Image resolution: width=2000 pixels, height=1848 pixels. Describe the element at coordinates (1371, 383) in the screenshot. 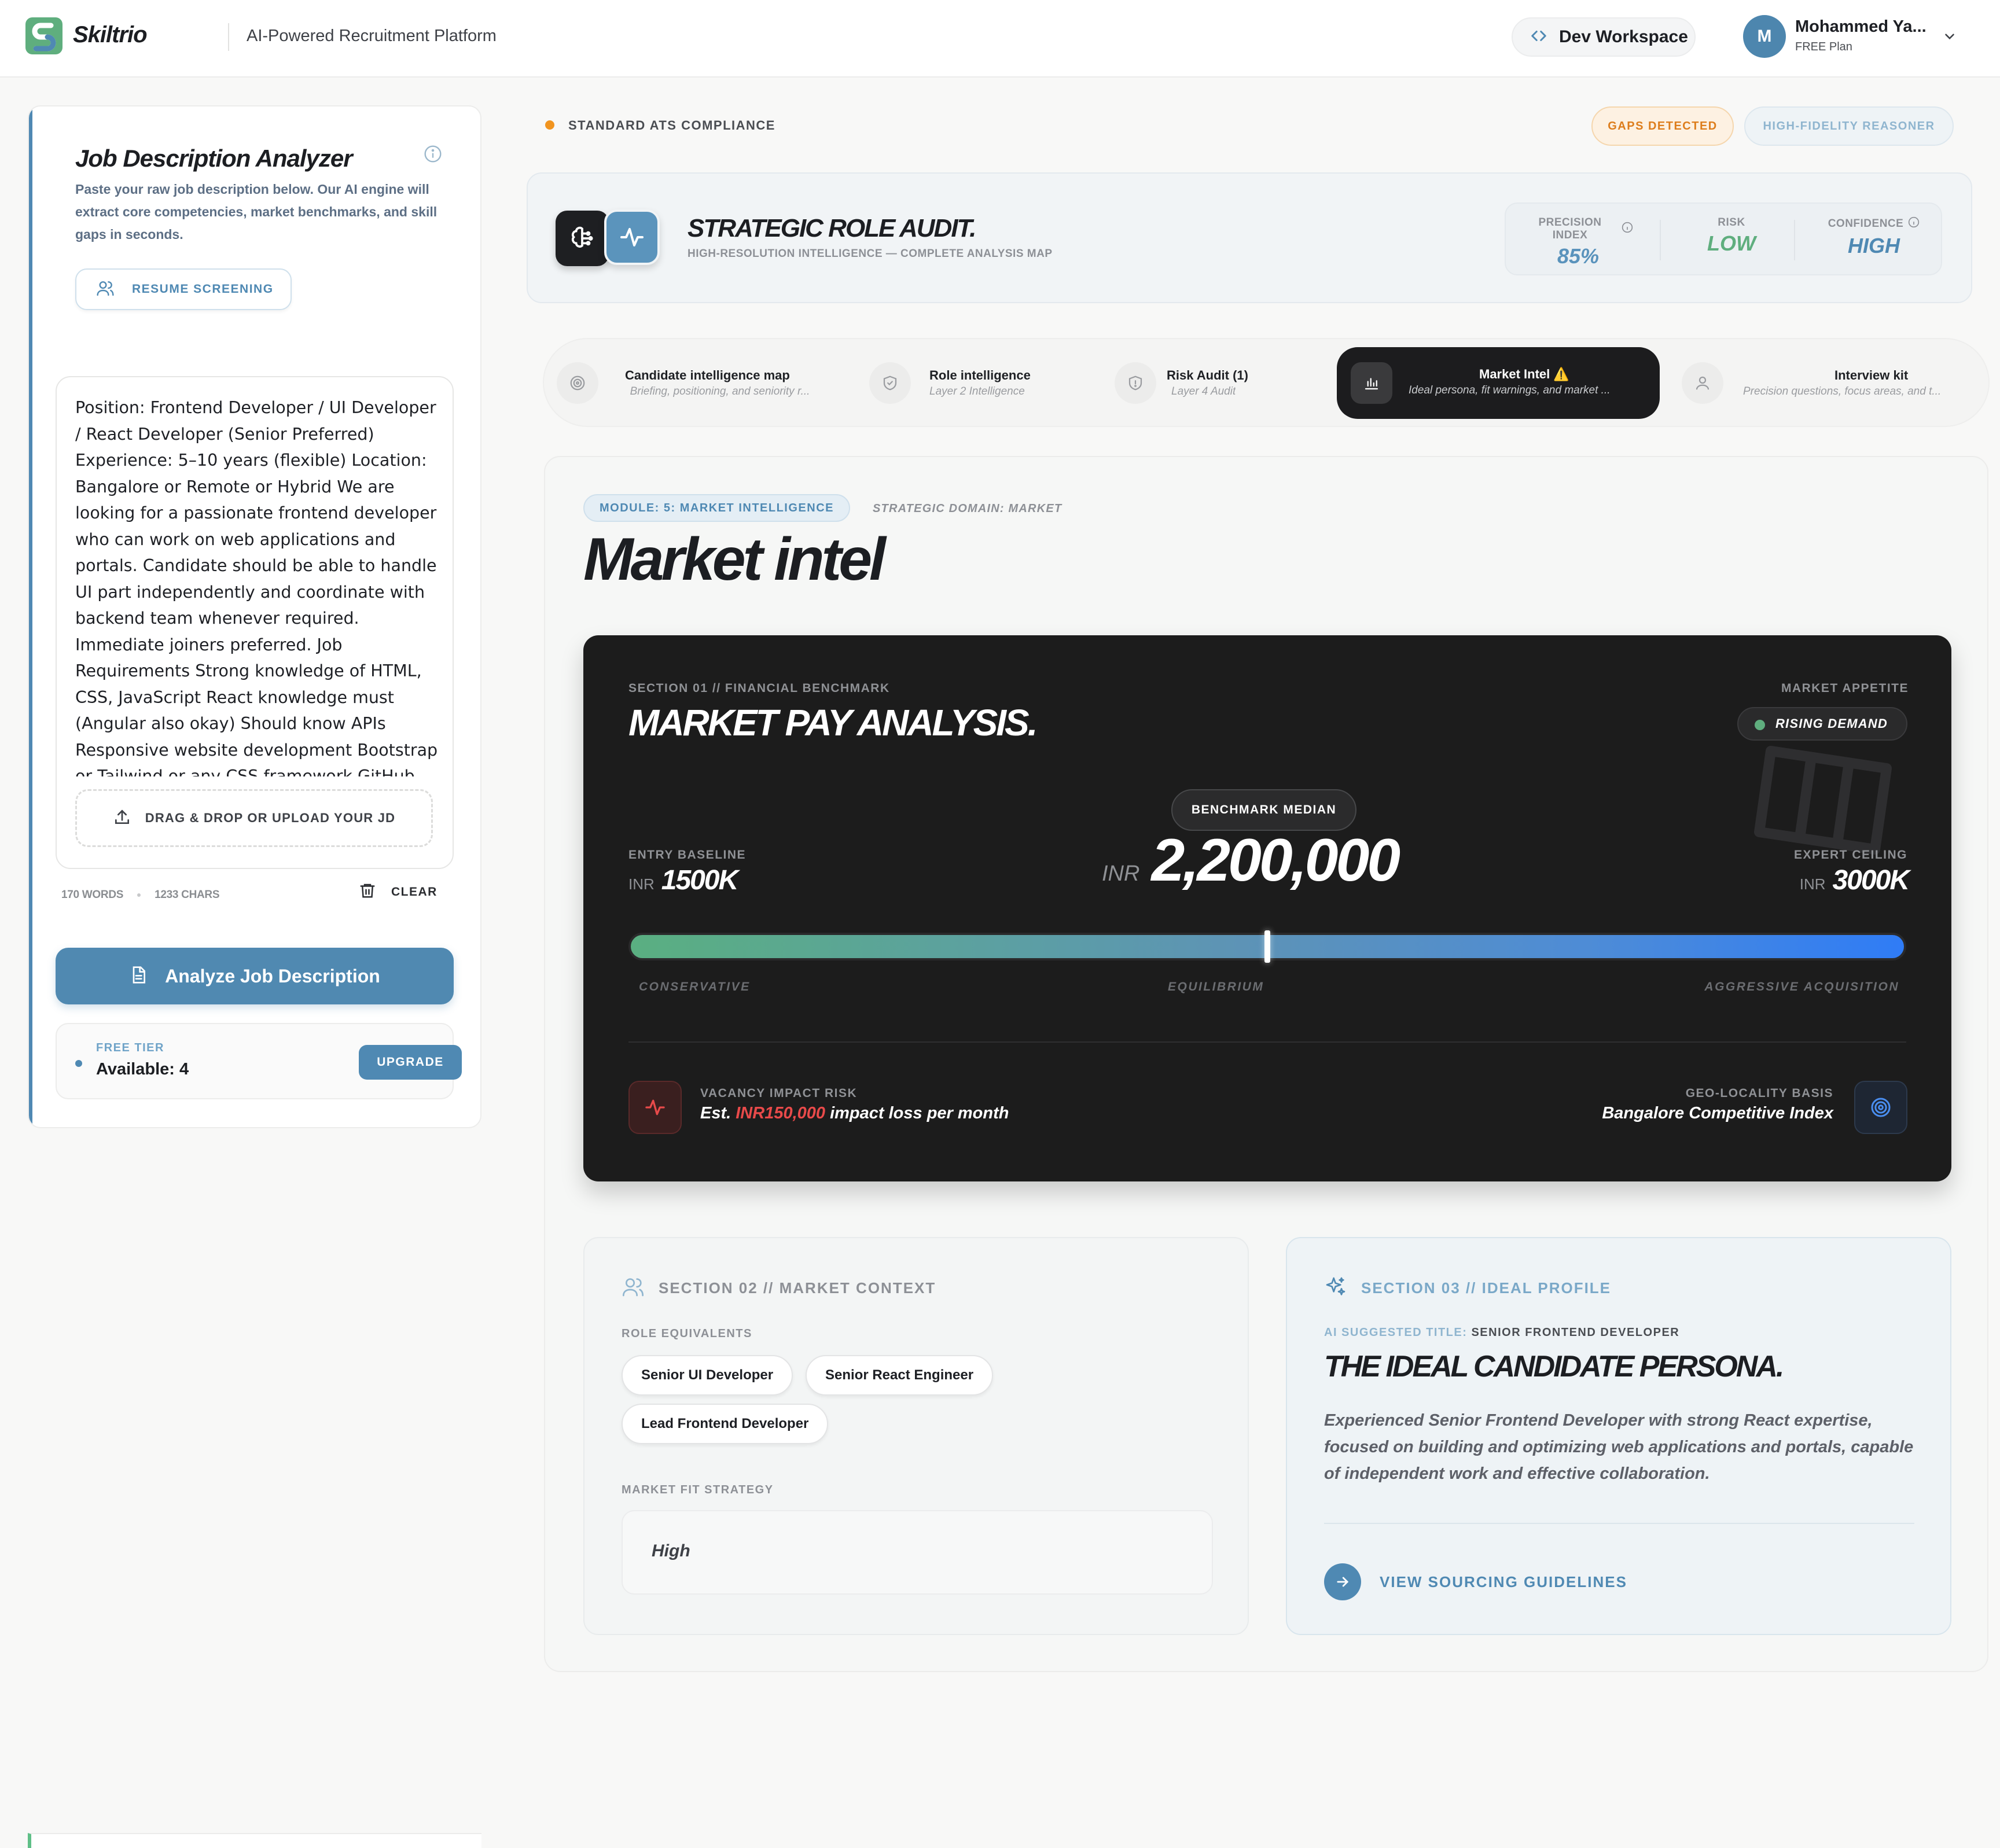

I see `bar-chart-icon` at that location.